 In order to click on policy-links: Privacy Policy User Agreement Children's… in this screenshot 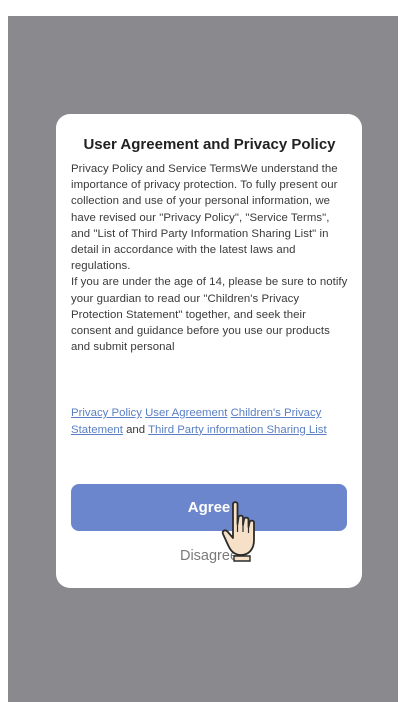, I will do `click(209, 421)`.